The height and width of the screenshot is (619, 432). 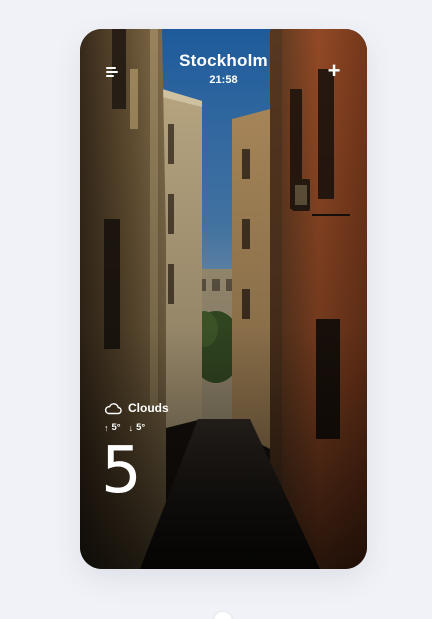 I want to click on cloud-icon, so click(x=113, y=408).